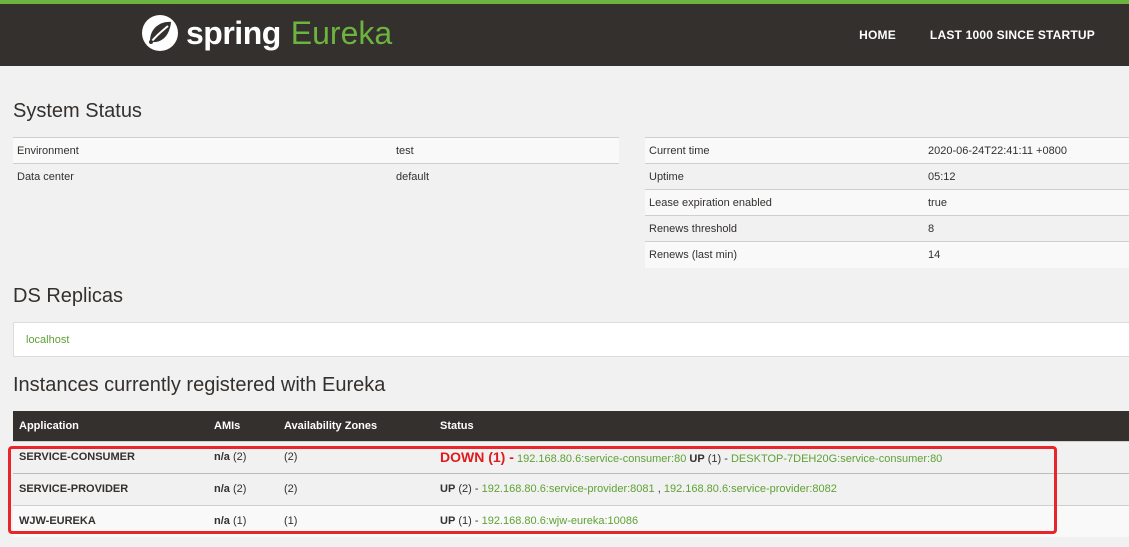 This screenshot has height=547, width=1129. What do you see at coordinates (1026, 228) in the screenshot?
I see `status-value: 8` at bounding box center [1026, 228].